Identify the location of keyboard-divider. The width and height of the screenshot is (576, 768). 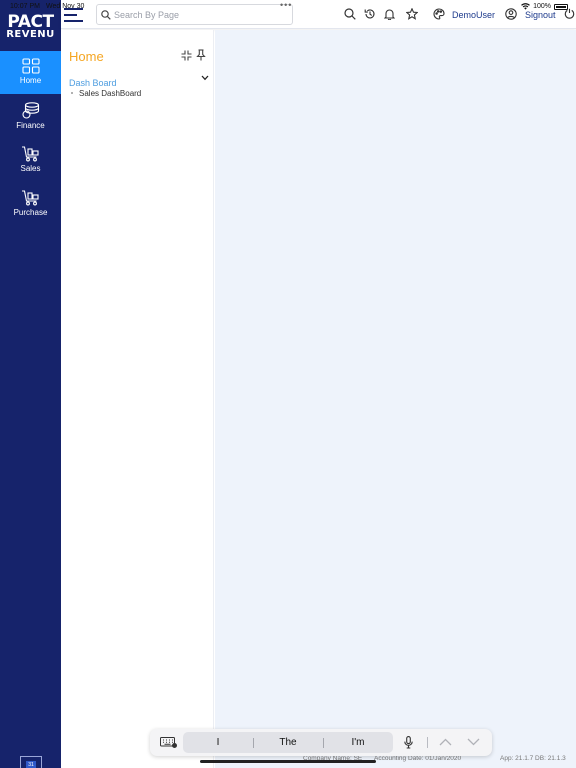
(427, 742).